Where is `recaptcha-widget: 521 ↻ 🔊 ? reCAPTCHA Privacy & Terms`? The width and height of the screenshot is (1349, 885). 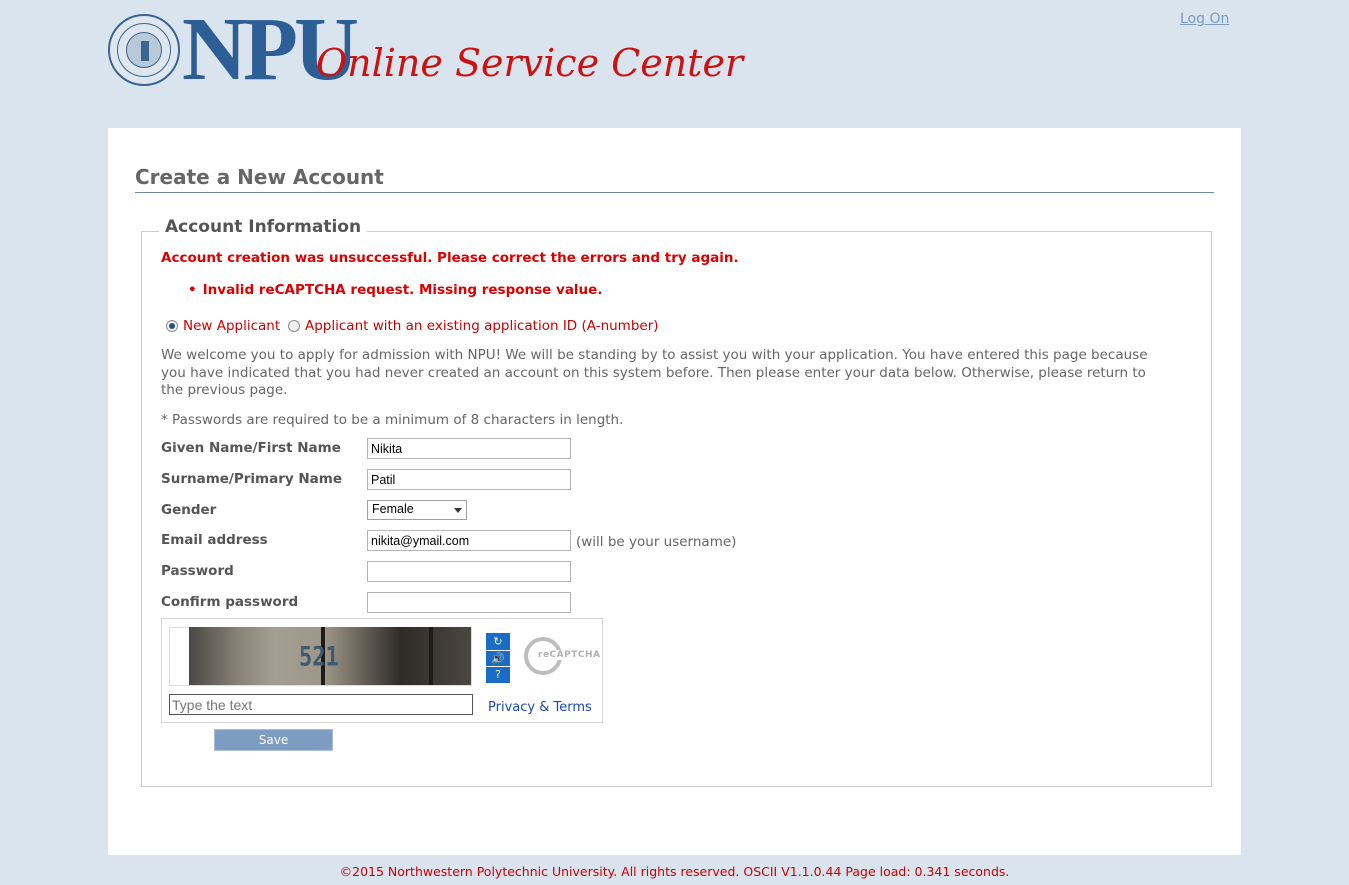
recaptcha-widget: 521 ↻ 🔊 ? reCAPTCHA Privacy & Terms is located at coordinates (382, 670).